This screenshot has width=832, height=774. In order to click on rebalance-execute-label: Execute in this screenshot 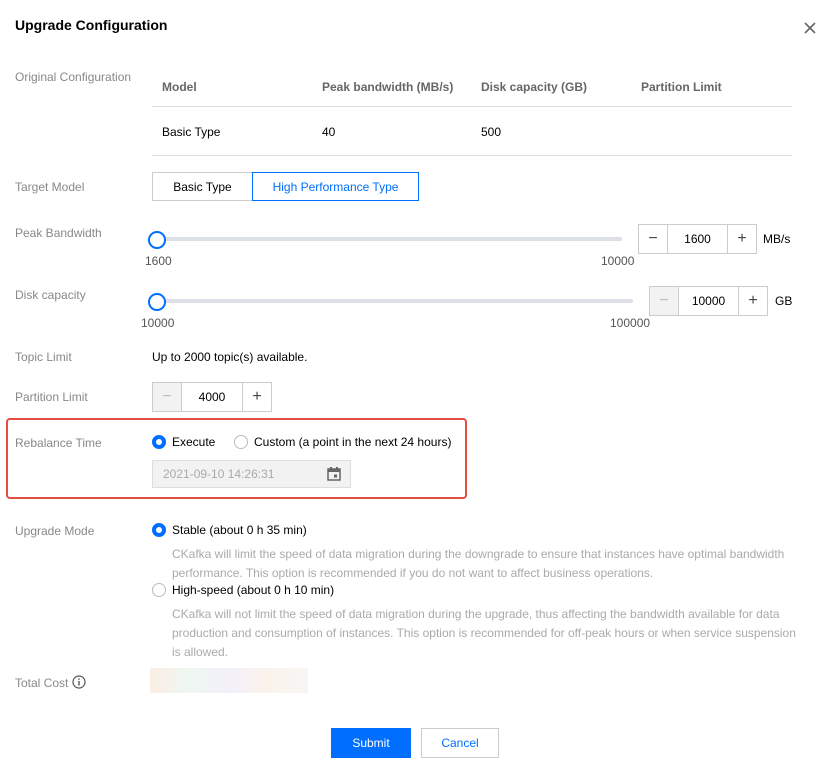, I will do `click(193, 442)`.